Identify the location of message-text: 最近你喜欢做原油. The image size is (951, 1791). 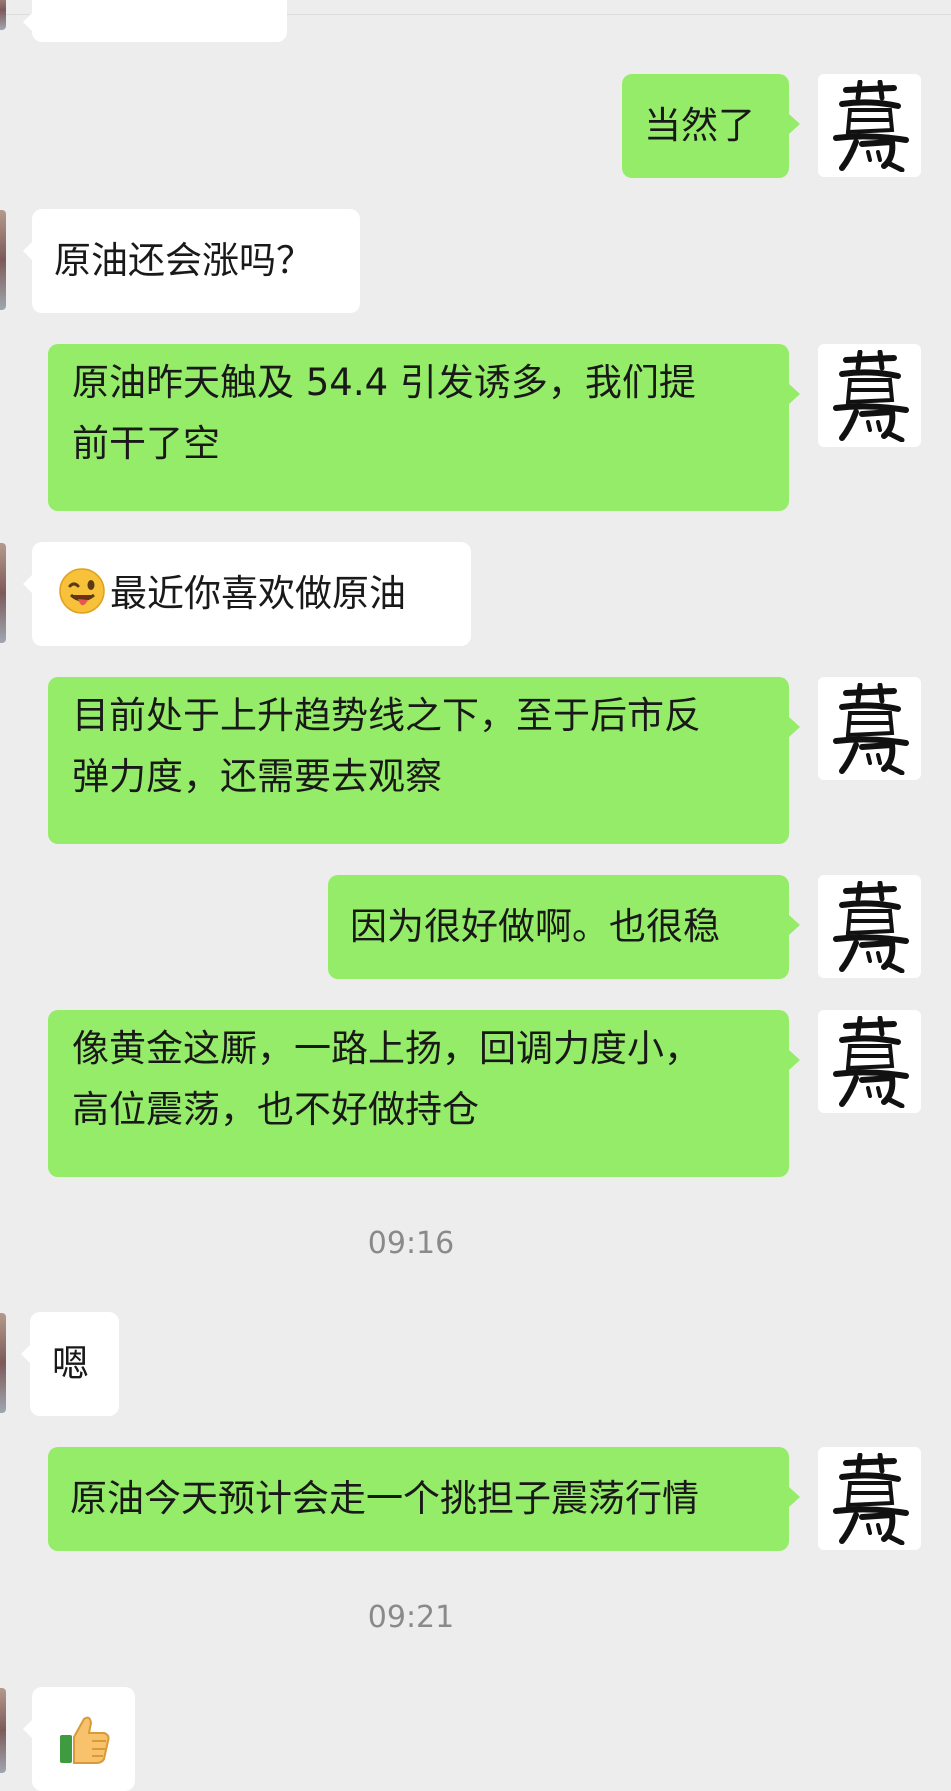
(258, 593).